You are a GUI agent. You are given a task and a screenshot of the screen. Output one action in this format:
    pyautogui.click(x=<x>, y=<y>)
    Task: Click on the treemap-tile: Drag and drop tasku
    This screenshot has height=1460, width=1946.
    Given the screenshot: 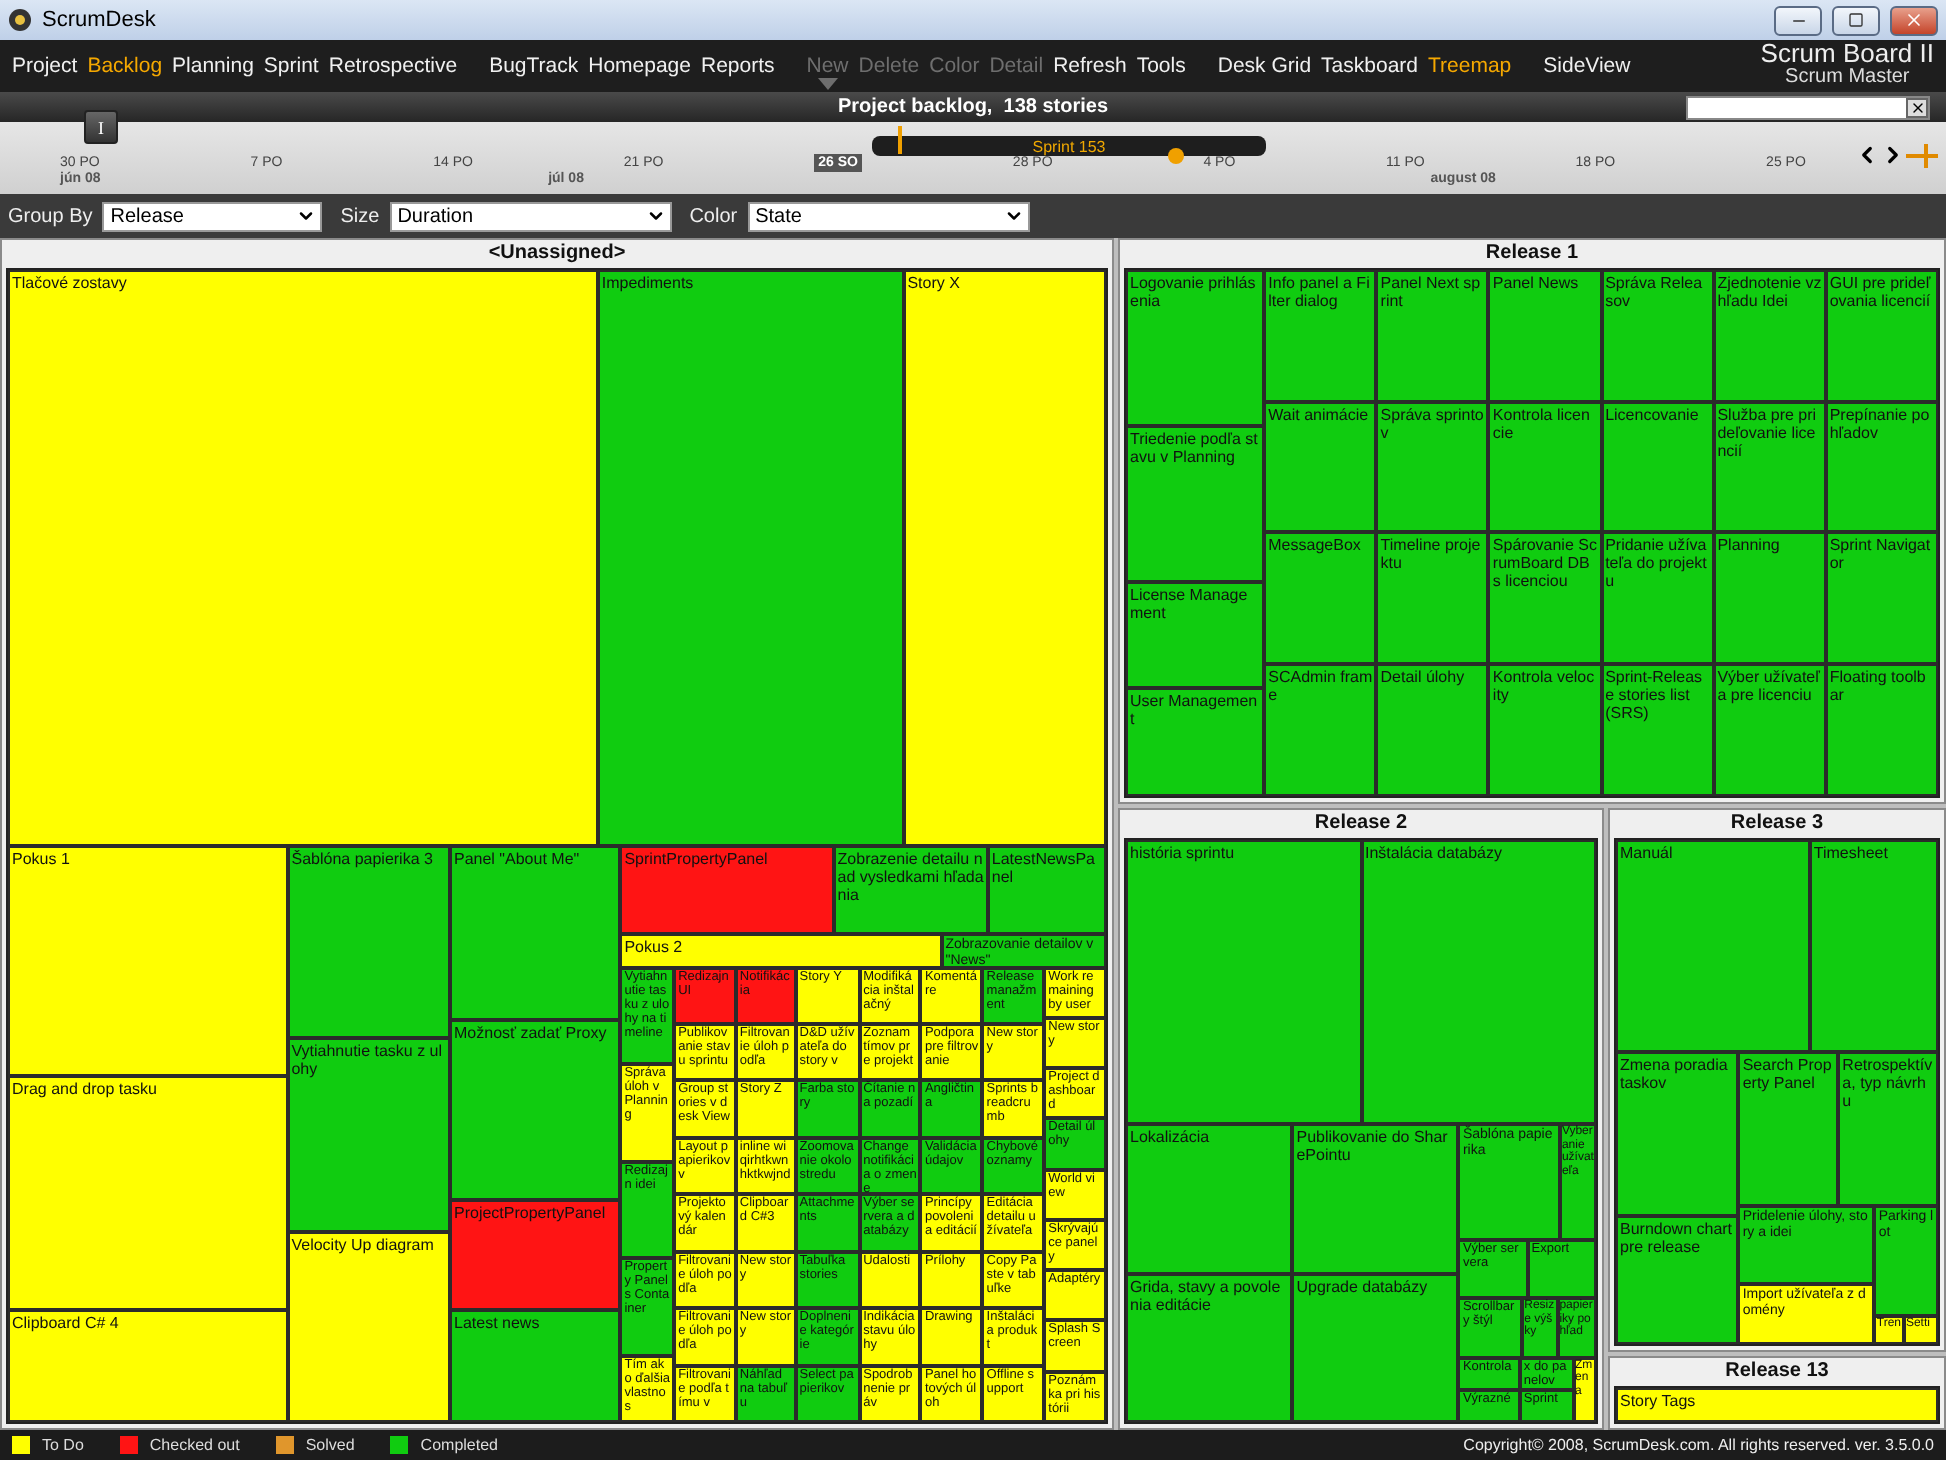 What is the action you would take?
    pyautogui.click(x=148, y=1193)
    